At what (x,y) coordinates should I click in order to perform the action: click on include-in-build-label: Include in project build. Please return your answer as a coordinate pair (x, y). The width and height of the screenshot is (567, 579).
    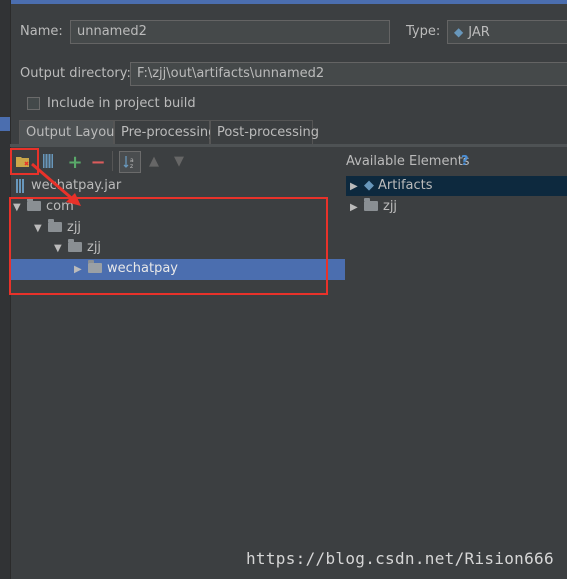
    Looking at the image, I should click on (121, 103).